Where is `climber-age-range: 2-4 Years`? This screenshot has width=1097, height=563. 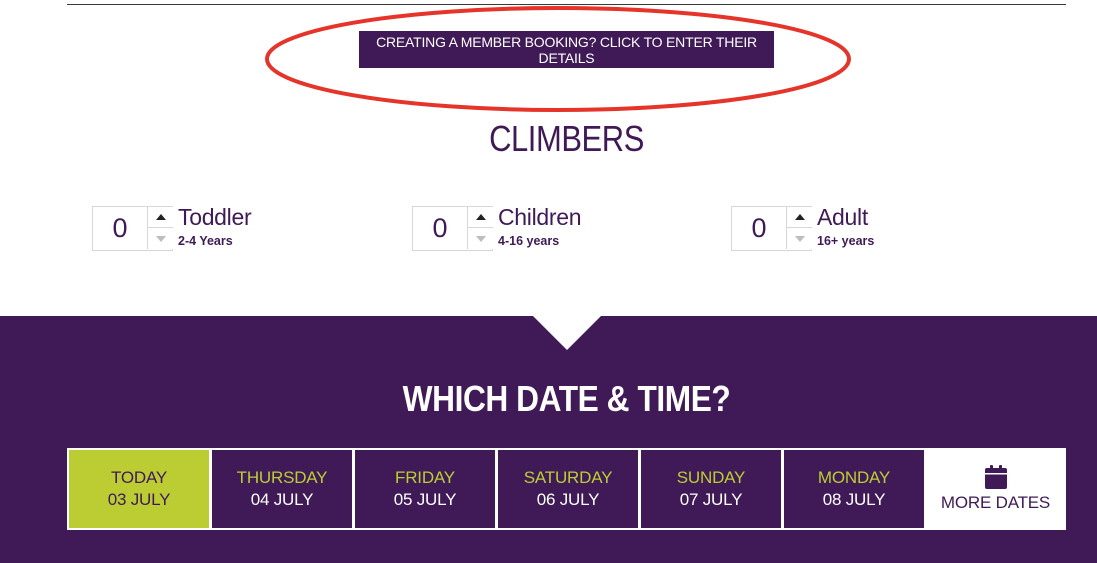
climber-age-range: 2-4 Years is located at coordinates (205, 241).